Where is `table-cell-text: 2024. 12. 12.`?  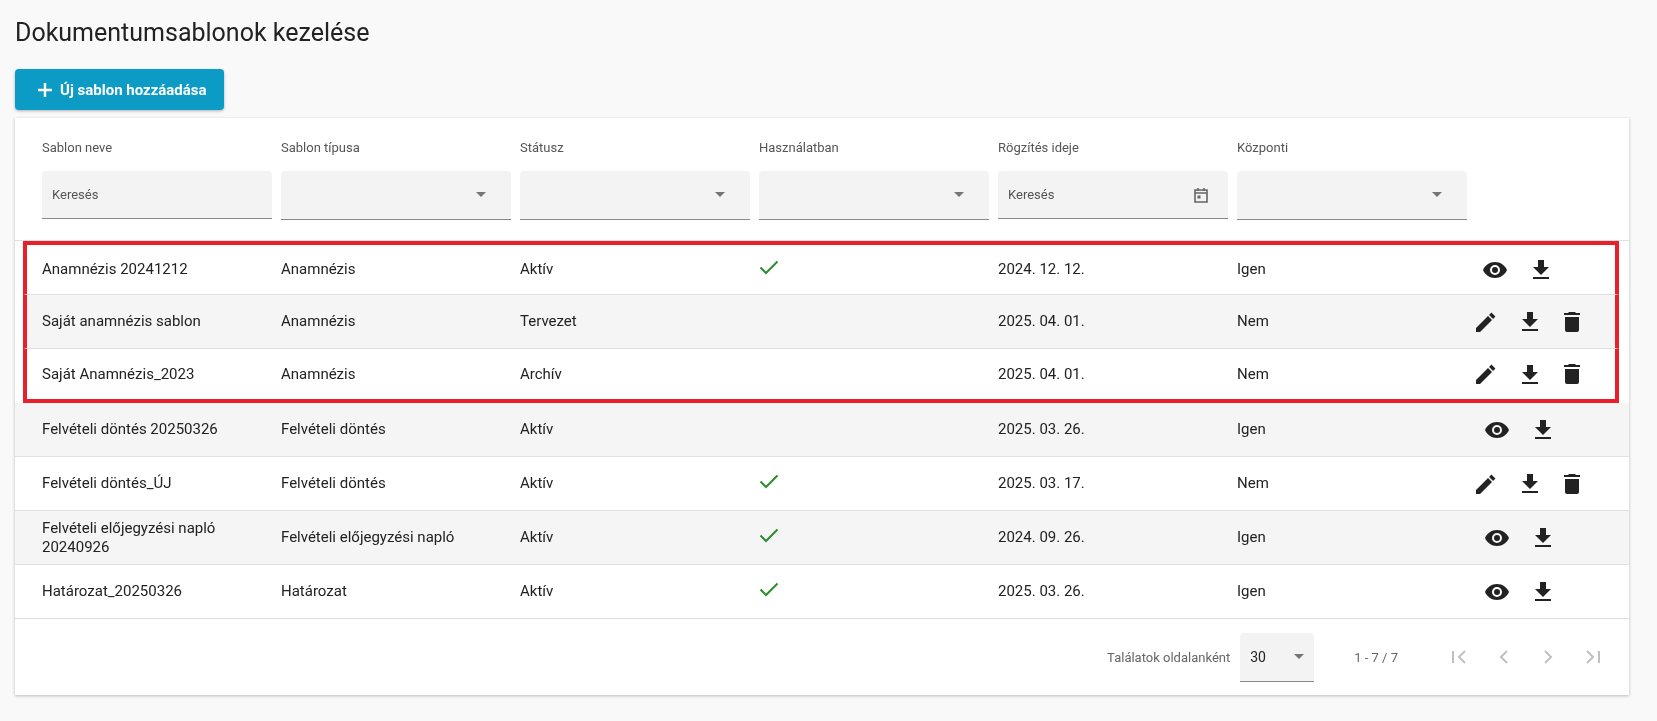
table-cell-text: 2024. 12. 12. is located at coordinates (1042, 269).